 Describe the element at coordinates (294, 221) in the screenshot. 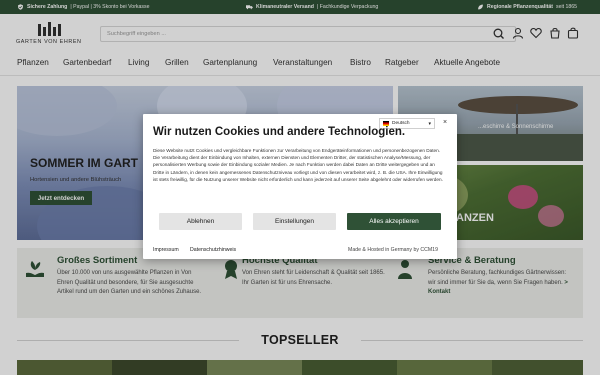

I see `settings-button: Einstellungen` at that location.